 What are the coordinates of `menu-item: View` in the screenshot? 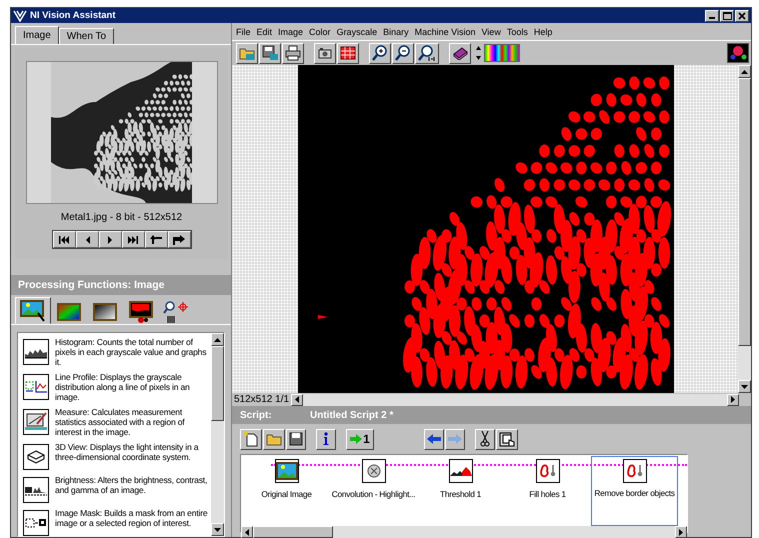 It's located at (491, 31).